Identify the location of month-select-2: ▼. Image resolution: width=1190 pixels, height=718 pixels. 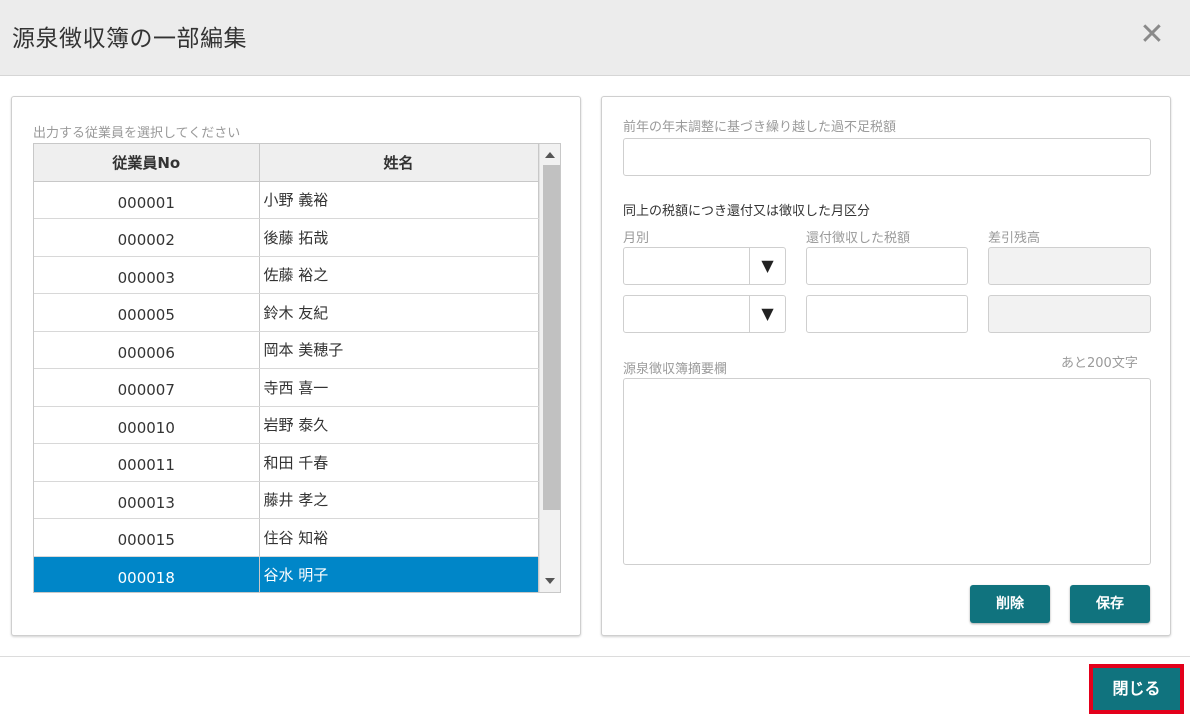
(704, 314).